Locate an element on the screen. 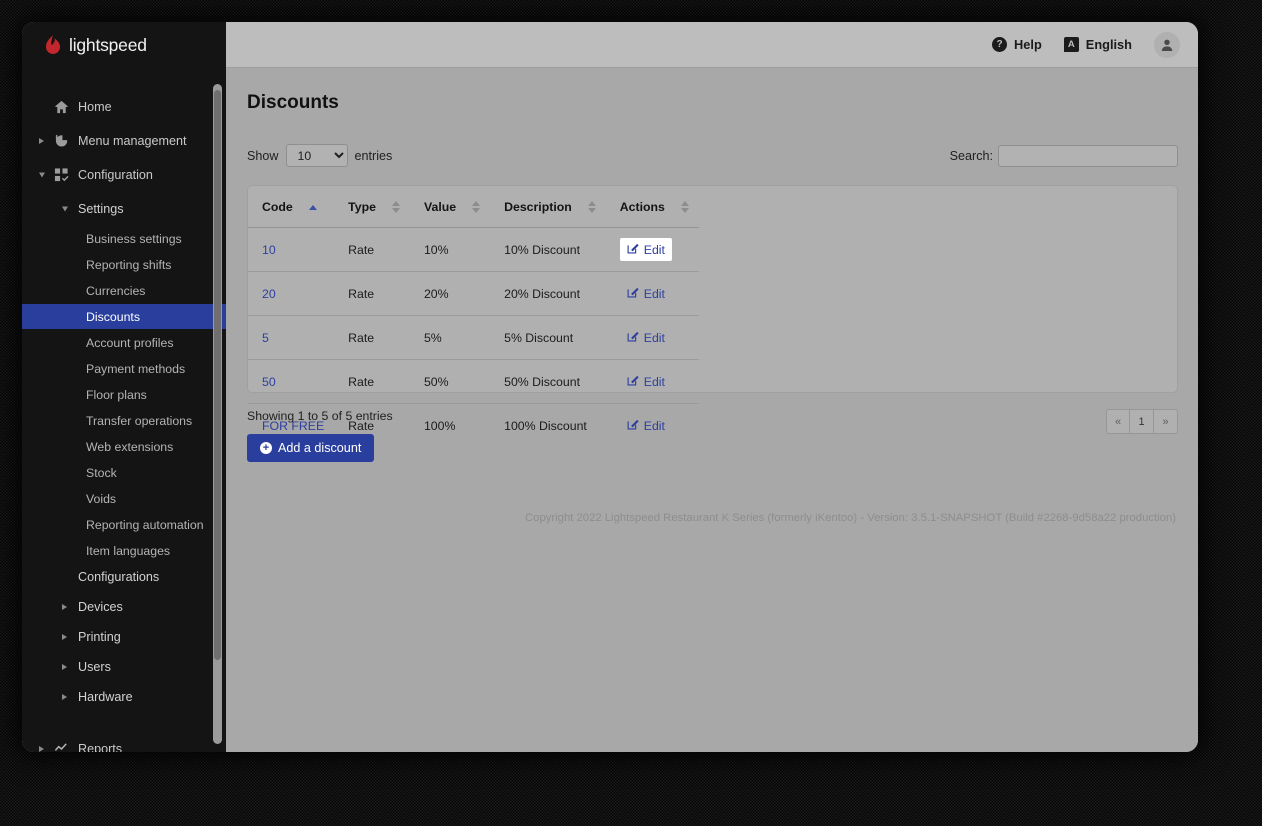 This screenshot has height=826, width=1262. sidebar-item-label: Currencies is located at coordinates (116, 290).